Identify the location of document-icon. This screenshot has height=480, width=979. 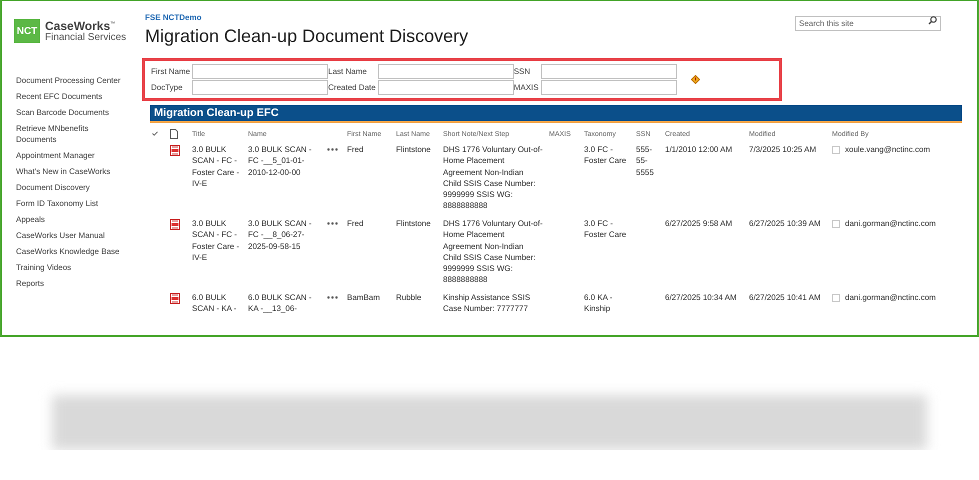
(174, 134).